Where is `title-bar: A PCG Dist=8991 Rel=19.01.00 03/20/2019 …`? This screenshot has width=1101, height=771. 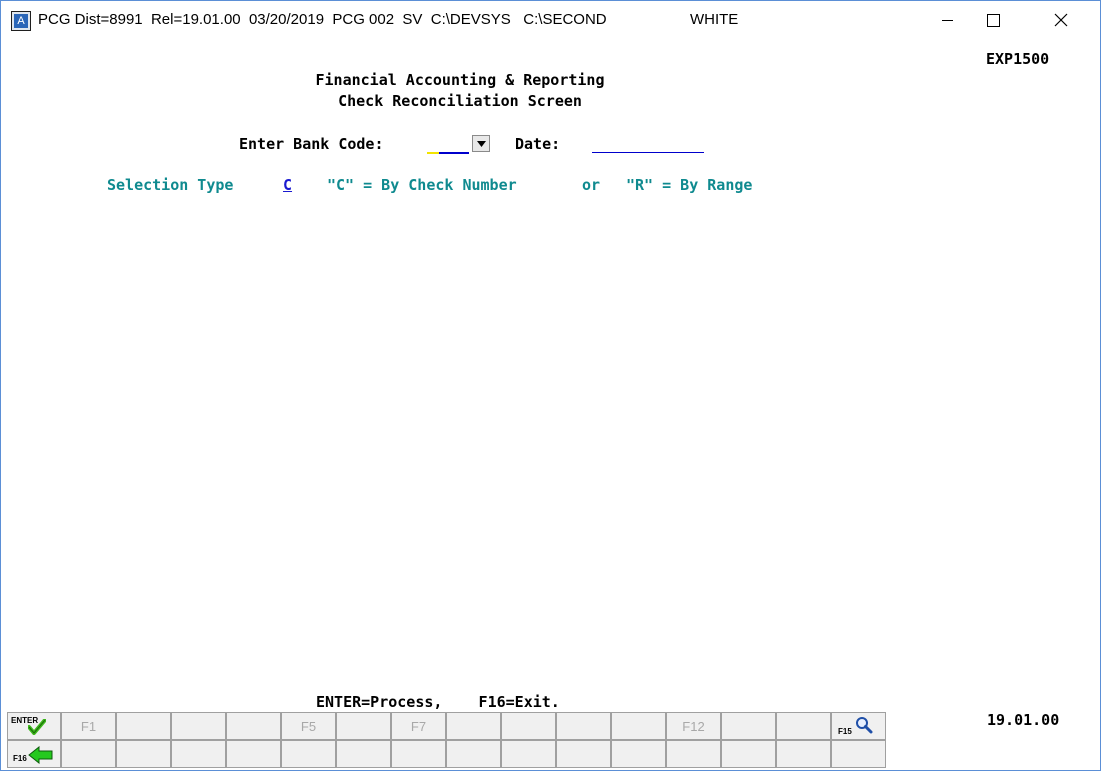
title-bar: A PCG Dist=8991 Rel=19.01.00 03/20/2019 … is located at coordinates (550, 20).